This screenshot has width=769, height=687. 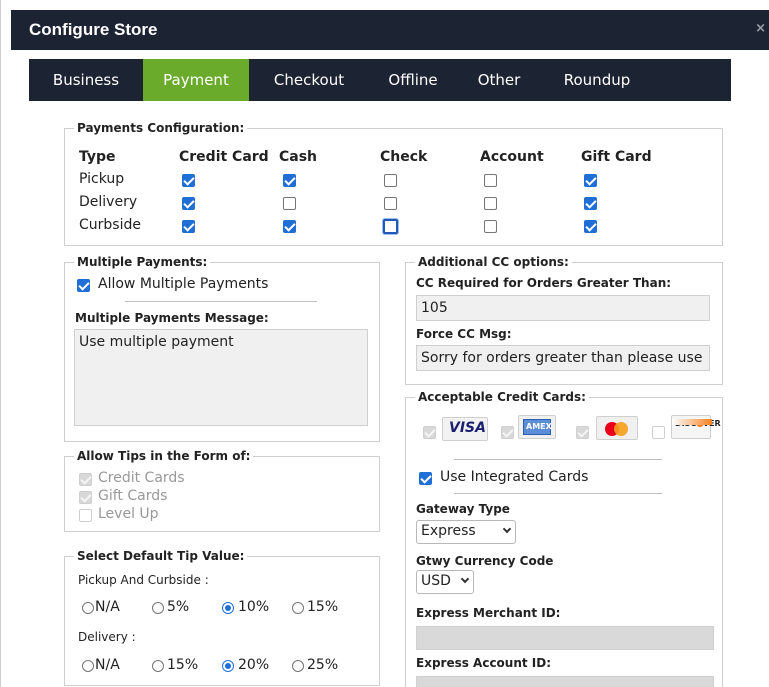 I want to click on pickup-tip-na-radio, so click(x=88, y=608).